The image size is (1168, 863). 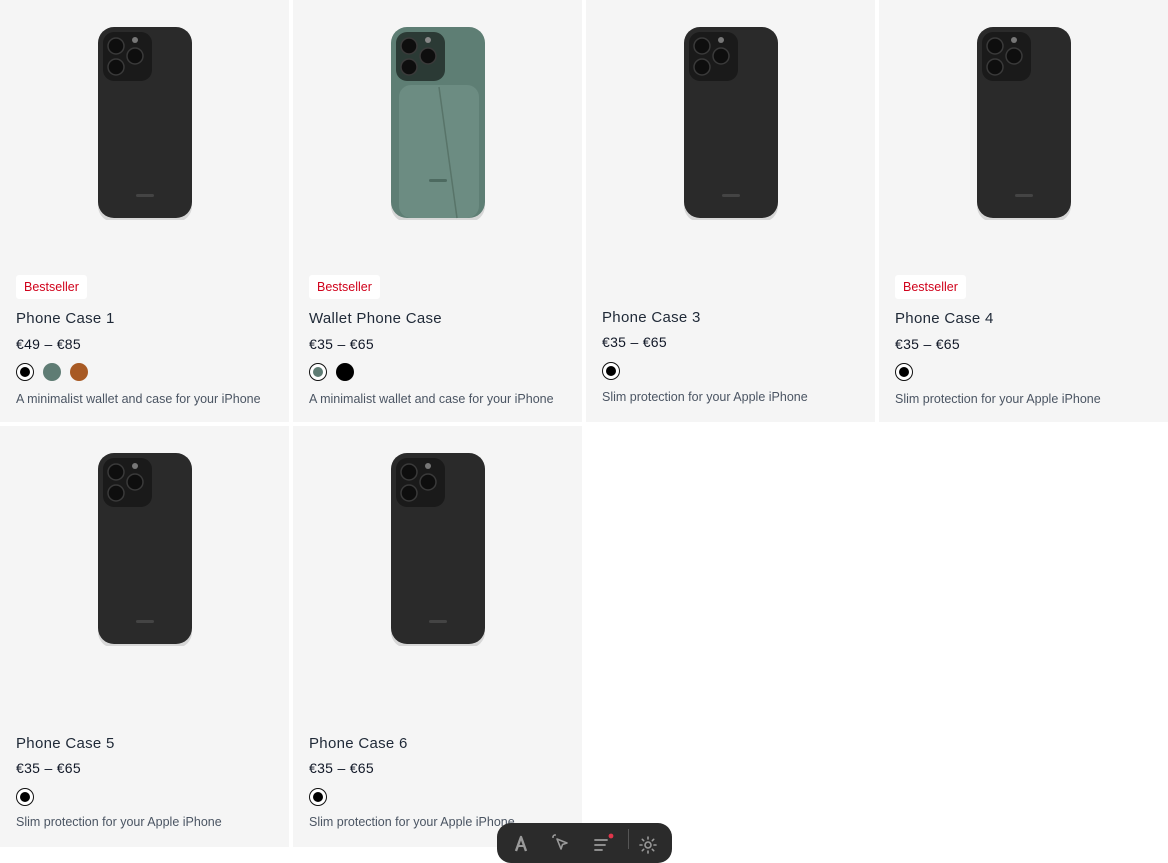 I want to click on astro-logo-icon, so click(x=521, y=843).